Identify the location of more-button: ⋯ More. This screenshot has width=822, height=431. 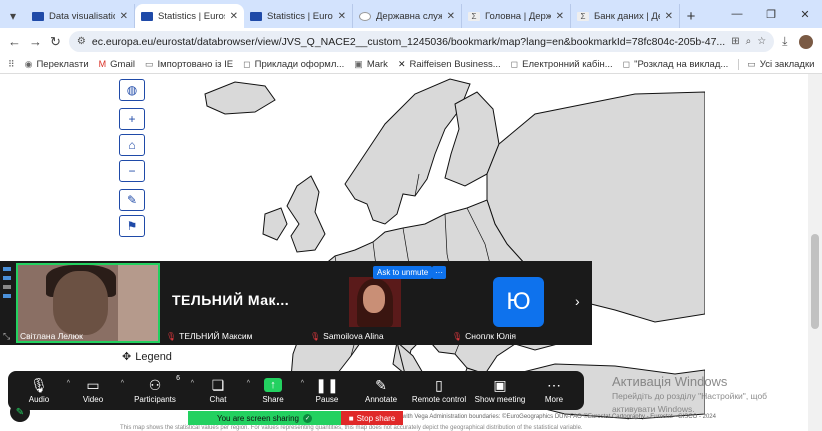
(554, 390).